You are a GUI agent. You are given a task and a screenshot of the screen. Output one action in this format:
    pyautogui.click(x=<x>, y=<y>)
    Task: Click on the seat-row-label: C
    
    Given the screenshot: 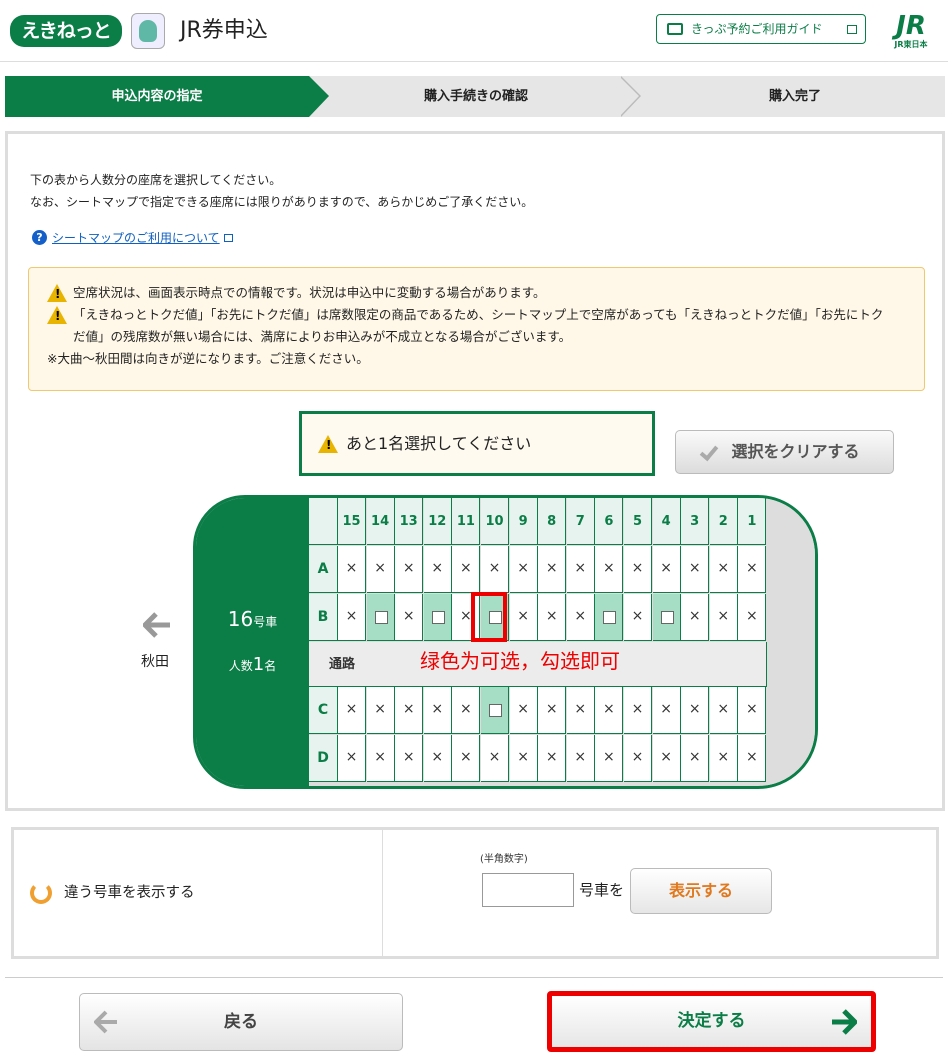 What is the action you would take?
    pyautogui.click(x=323, y=710)
    